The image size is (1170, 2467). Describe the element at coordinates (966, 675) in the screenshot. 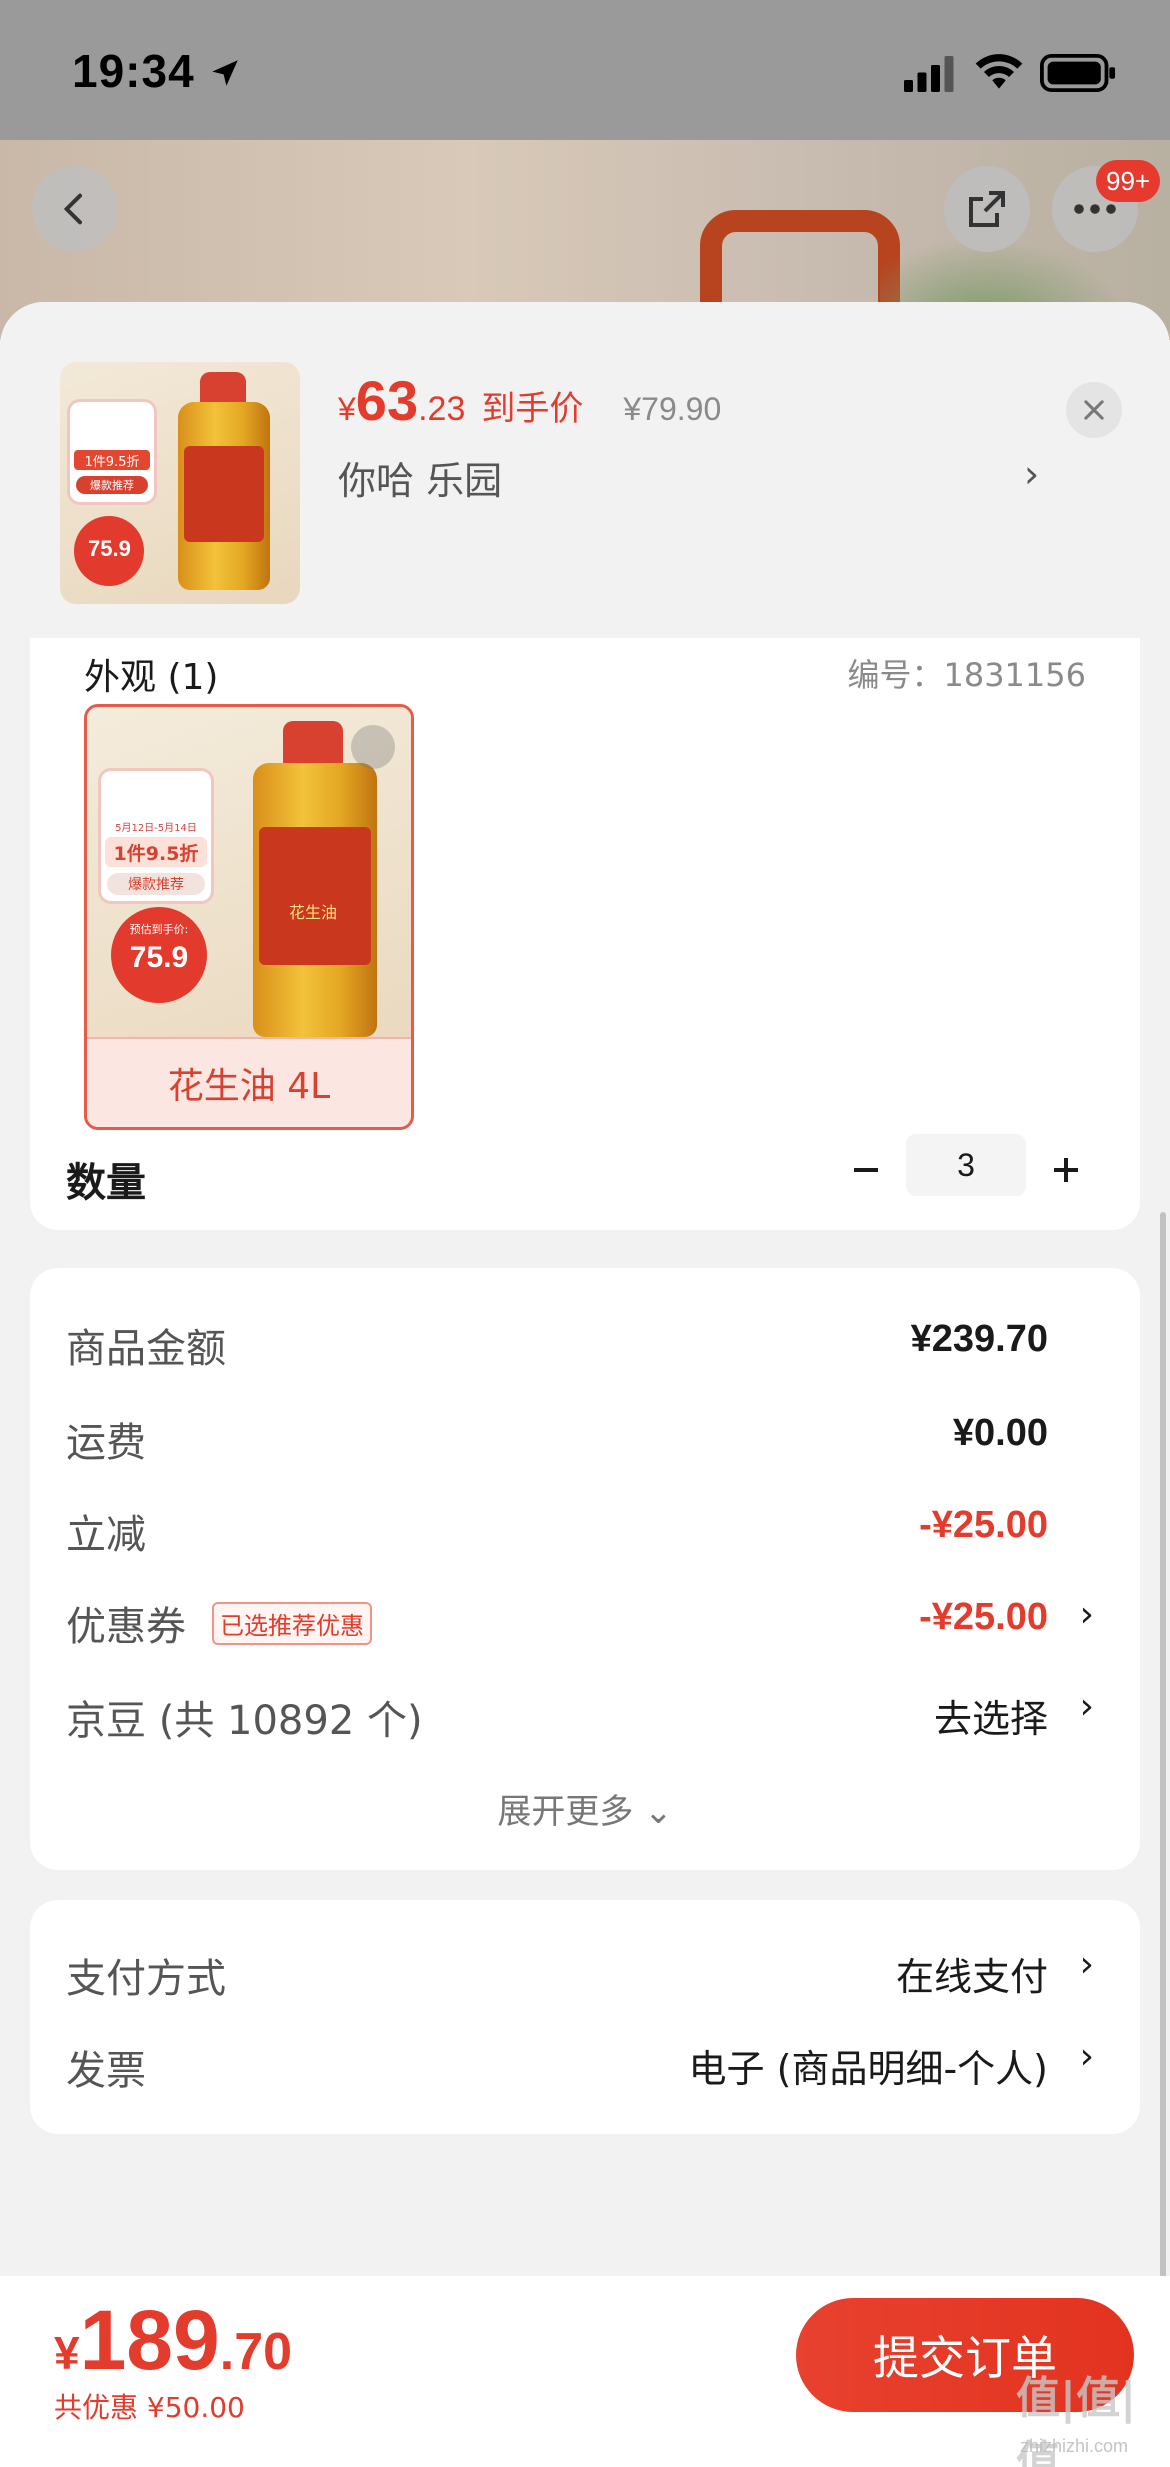

I see `sku-code: 编号：1831156` at that location.